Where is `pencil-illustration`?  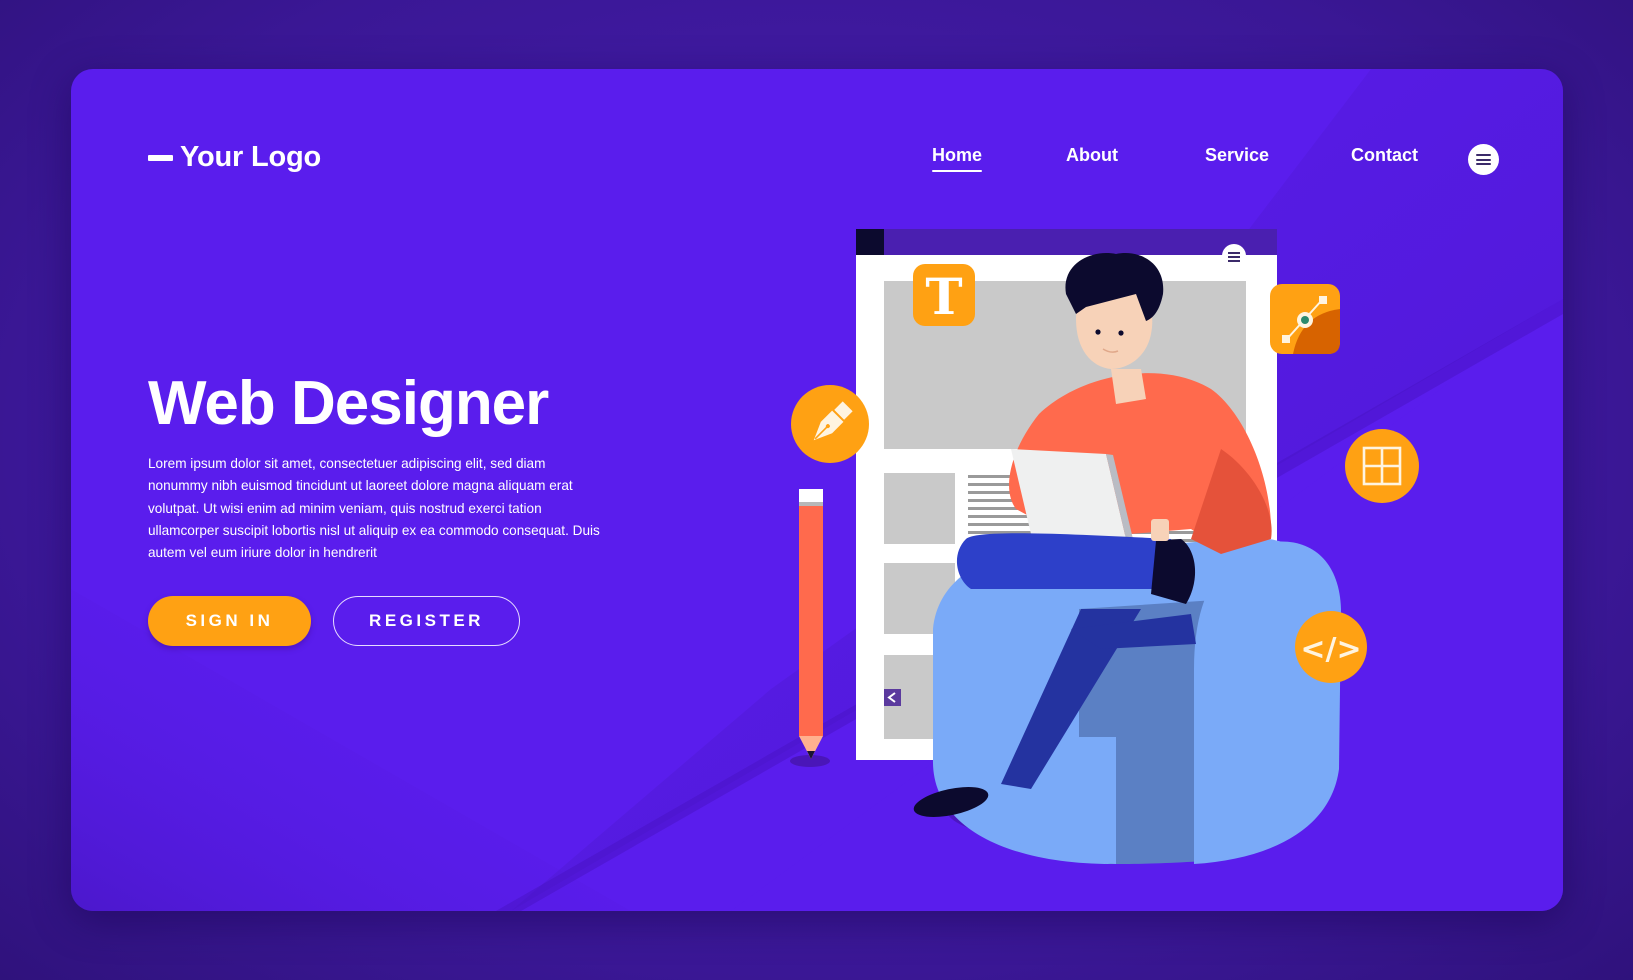
pencil-illustration is located at coordinates (810, 628).